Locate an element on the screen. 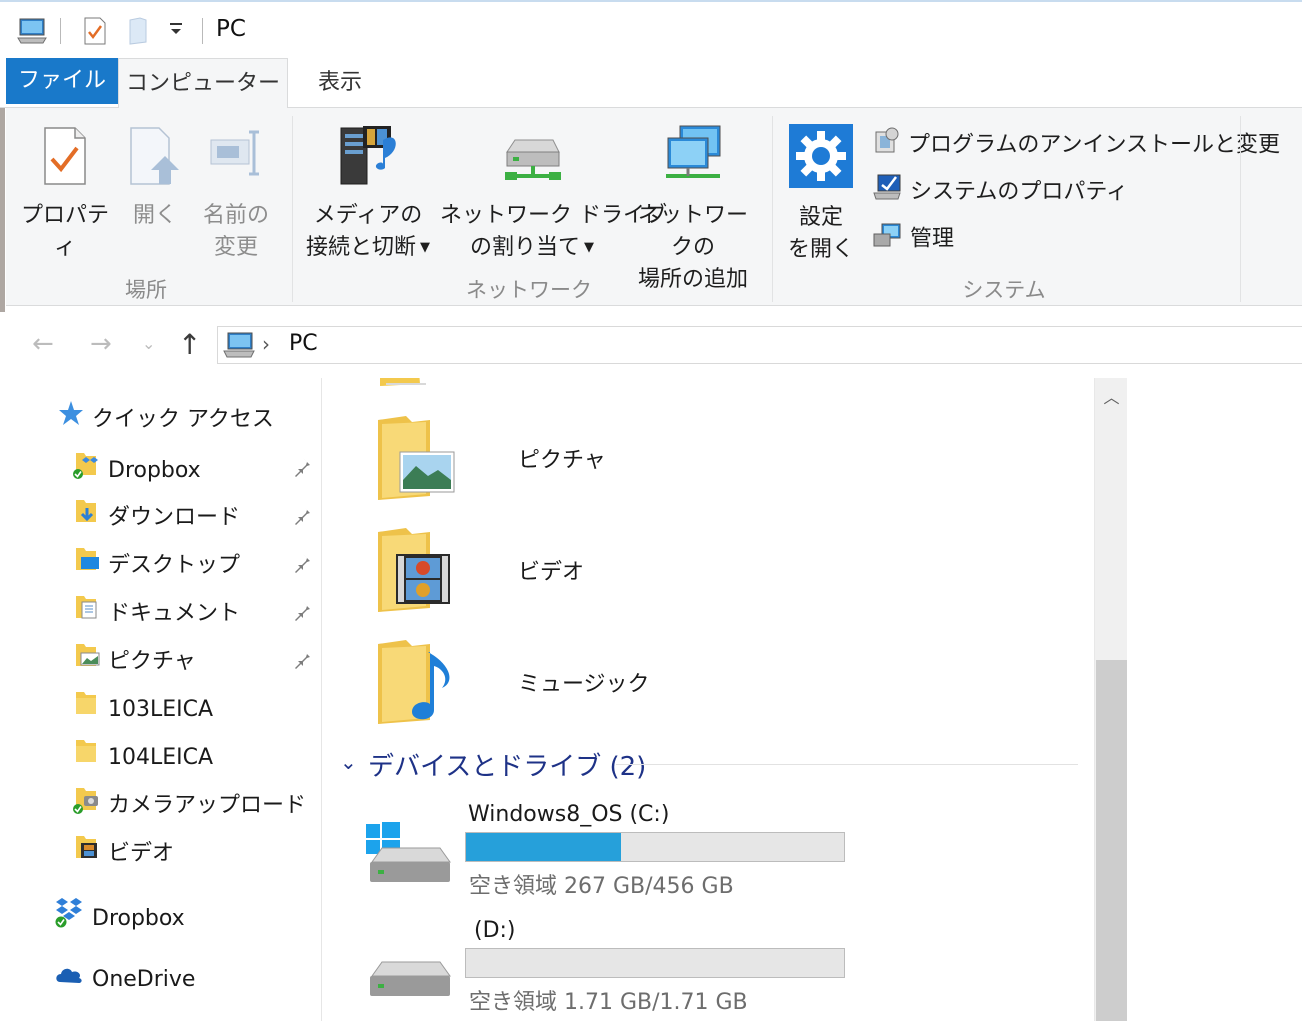 This screenshot has height=1021, width=1302. nav-dropbox: Dropbox is located at coordinates (119, 916).